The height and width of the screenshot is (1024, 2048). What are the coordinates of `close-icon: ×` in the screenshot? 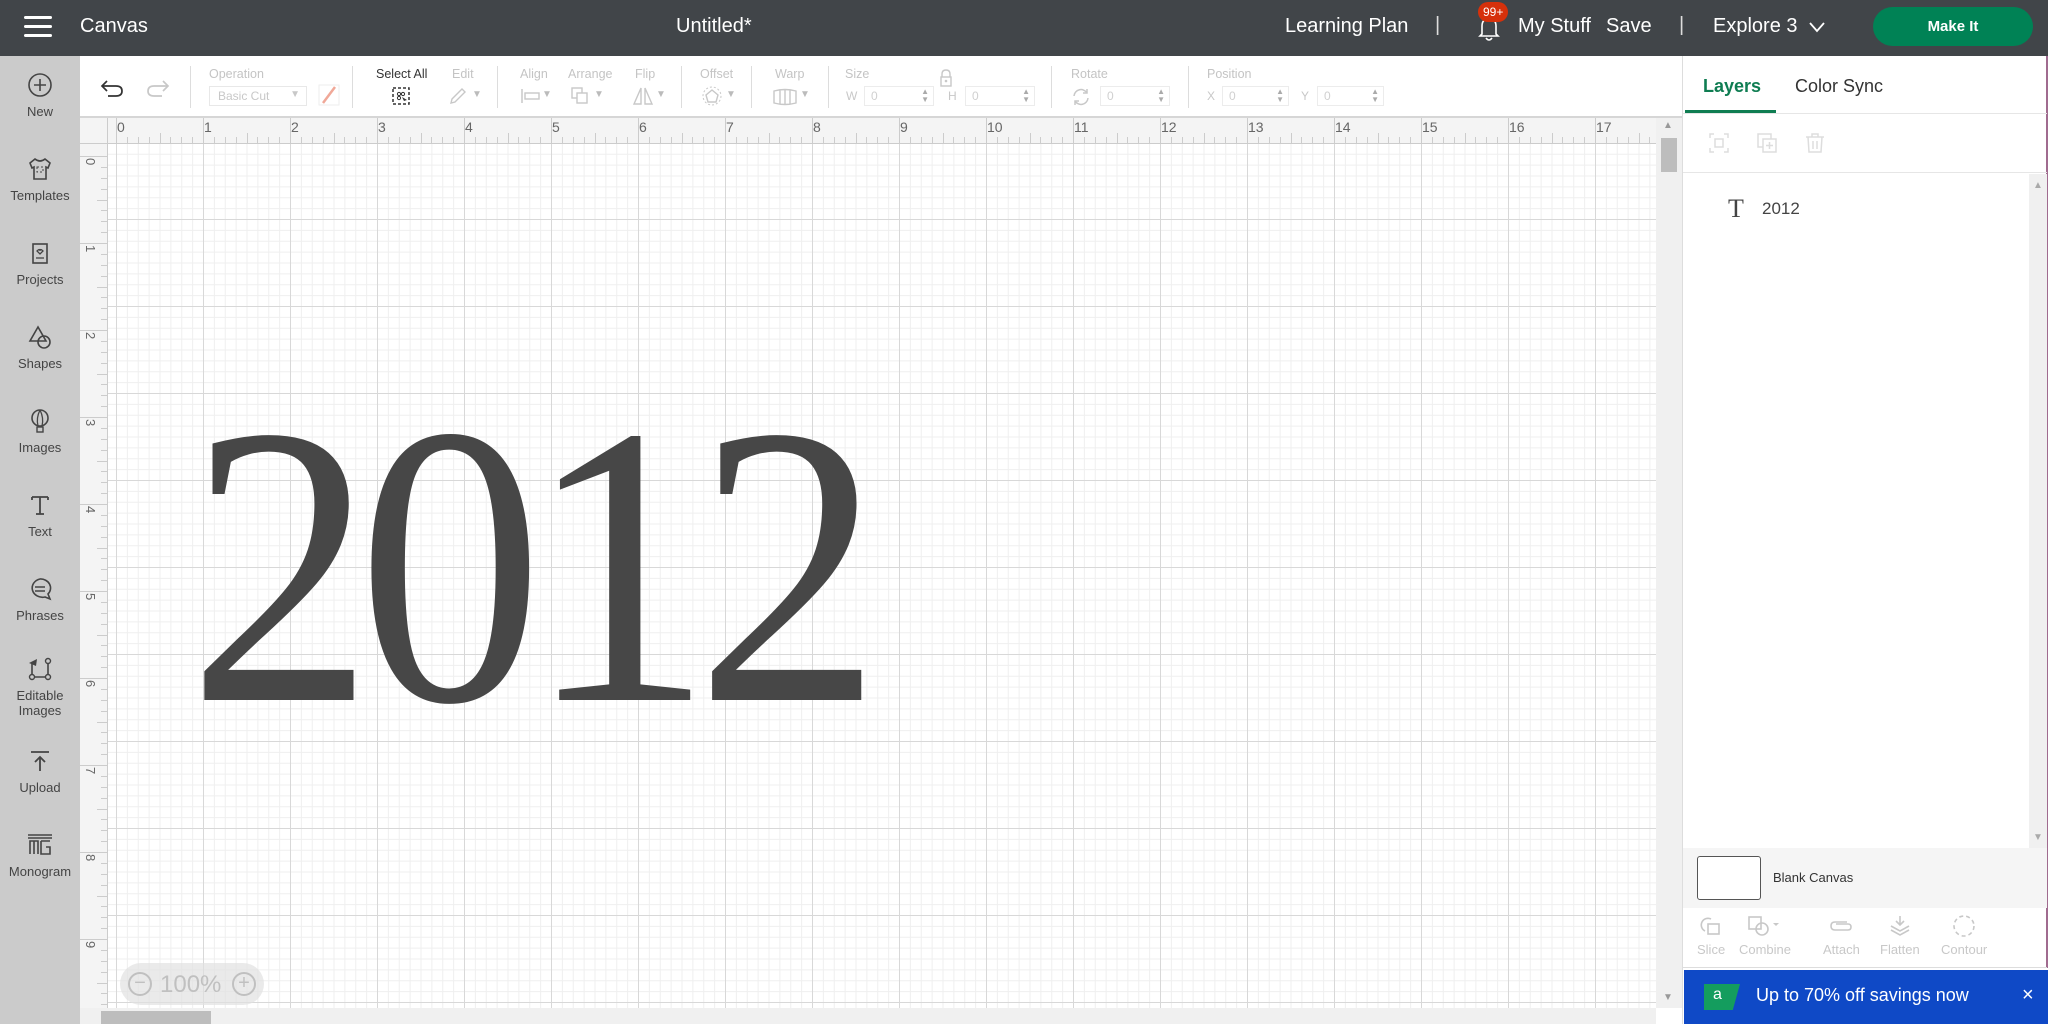 It's located at (2028, 995).